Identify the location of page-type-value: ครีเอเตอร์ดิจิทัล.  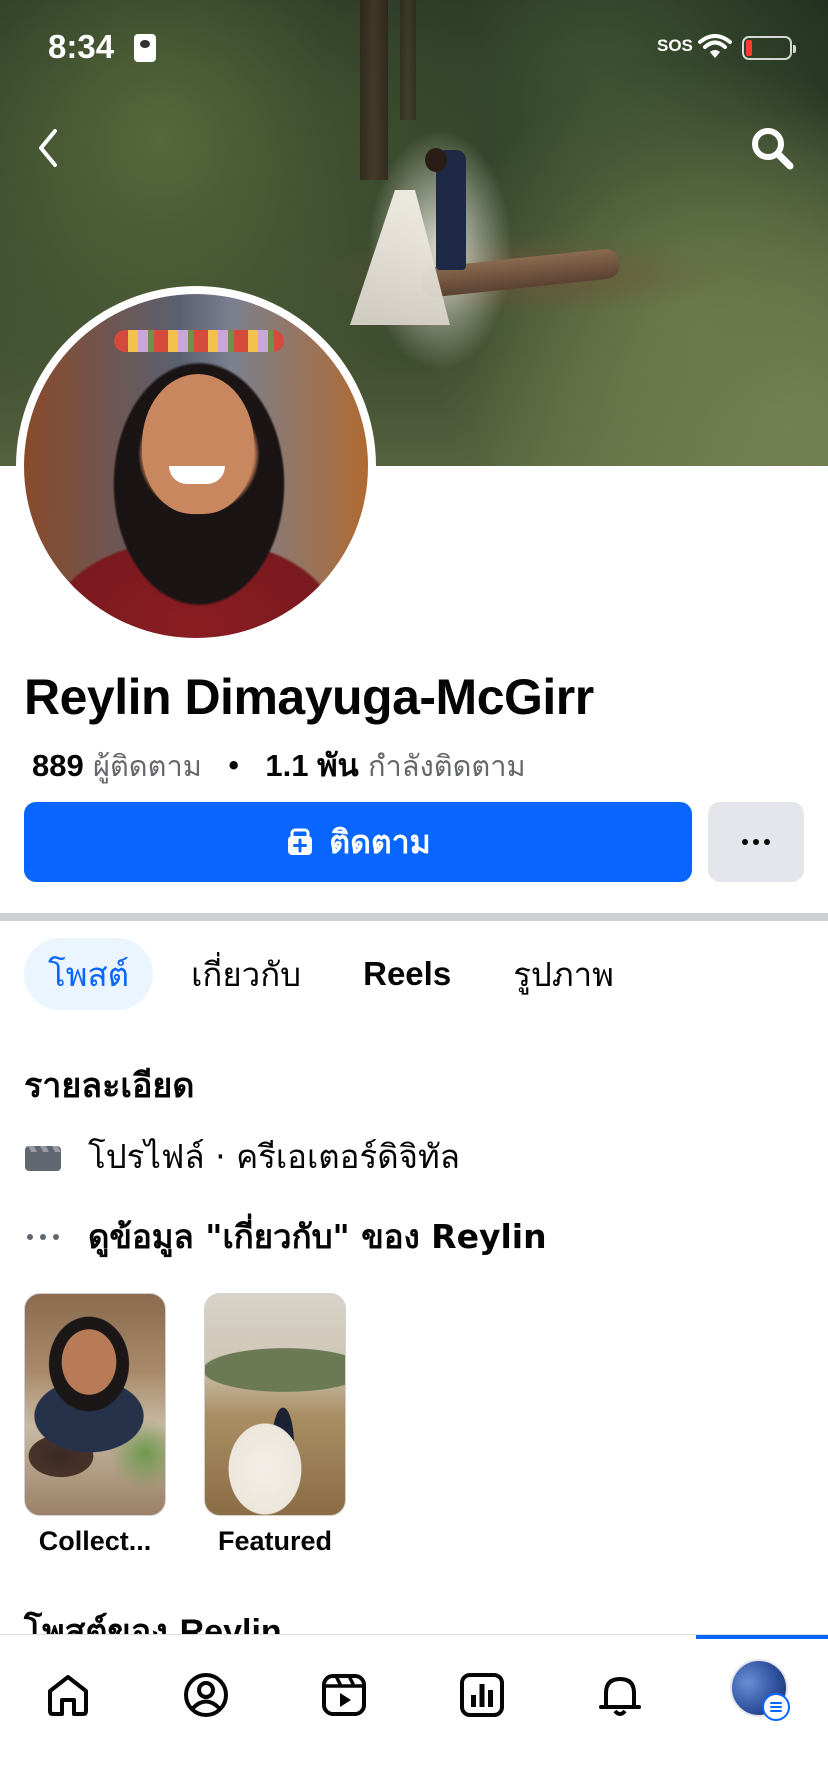
(348, 1156).